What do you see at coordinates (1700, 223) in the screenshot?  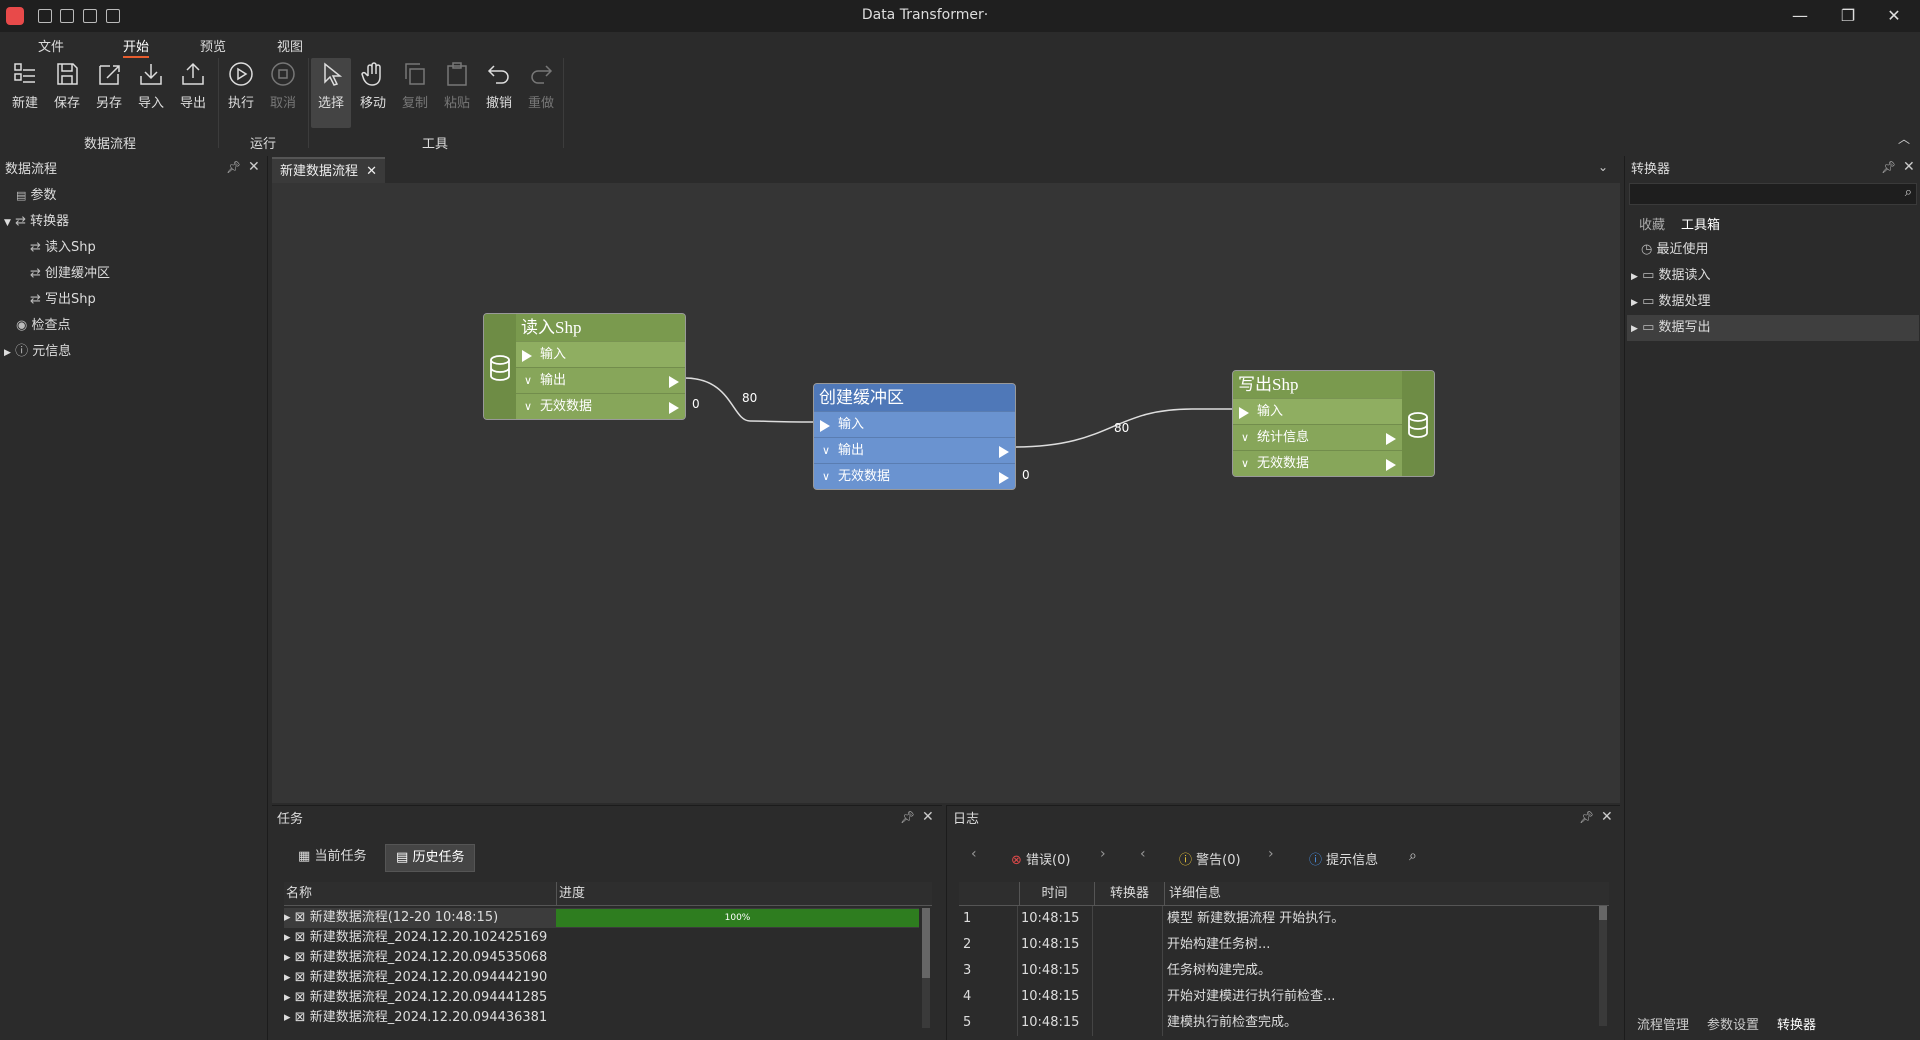 I see `tab-toolbox: 工具箱` at bounding box center [1700, 223].